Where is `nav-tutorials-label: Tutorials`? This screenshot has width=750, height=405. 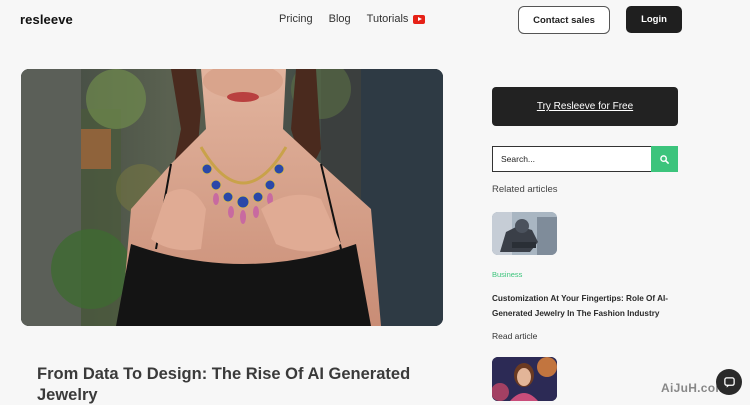
nav-tutorials-label: Tutorials is located at coordinates (387, 19).